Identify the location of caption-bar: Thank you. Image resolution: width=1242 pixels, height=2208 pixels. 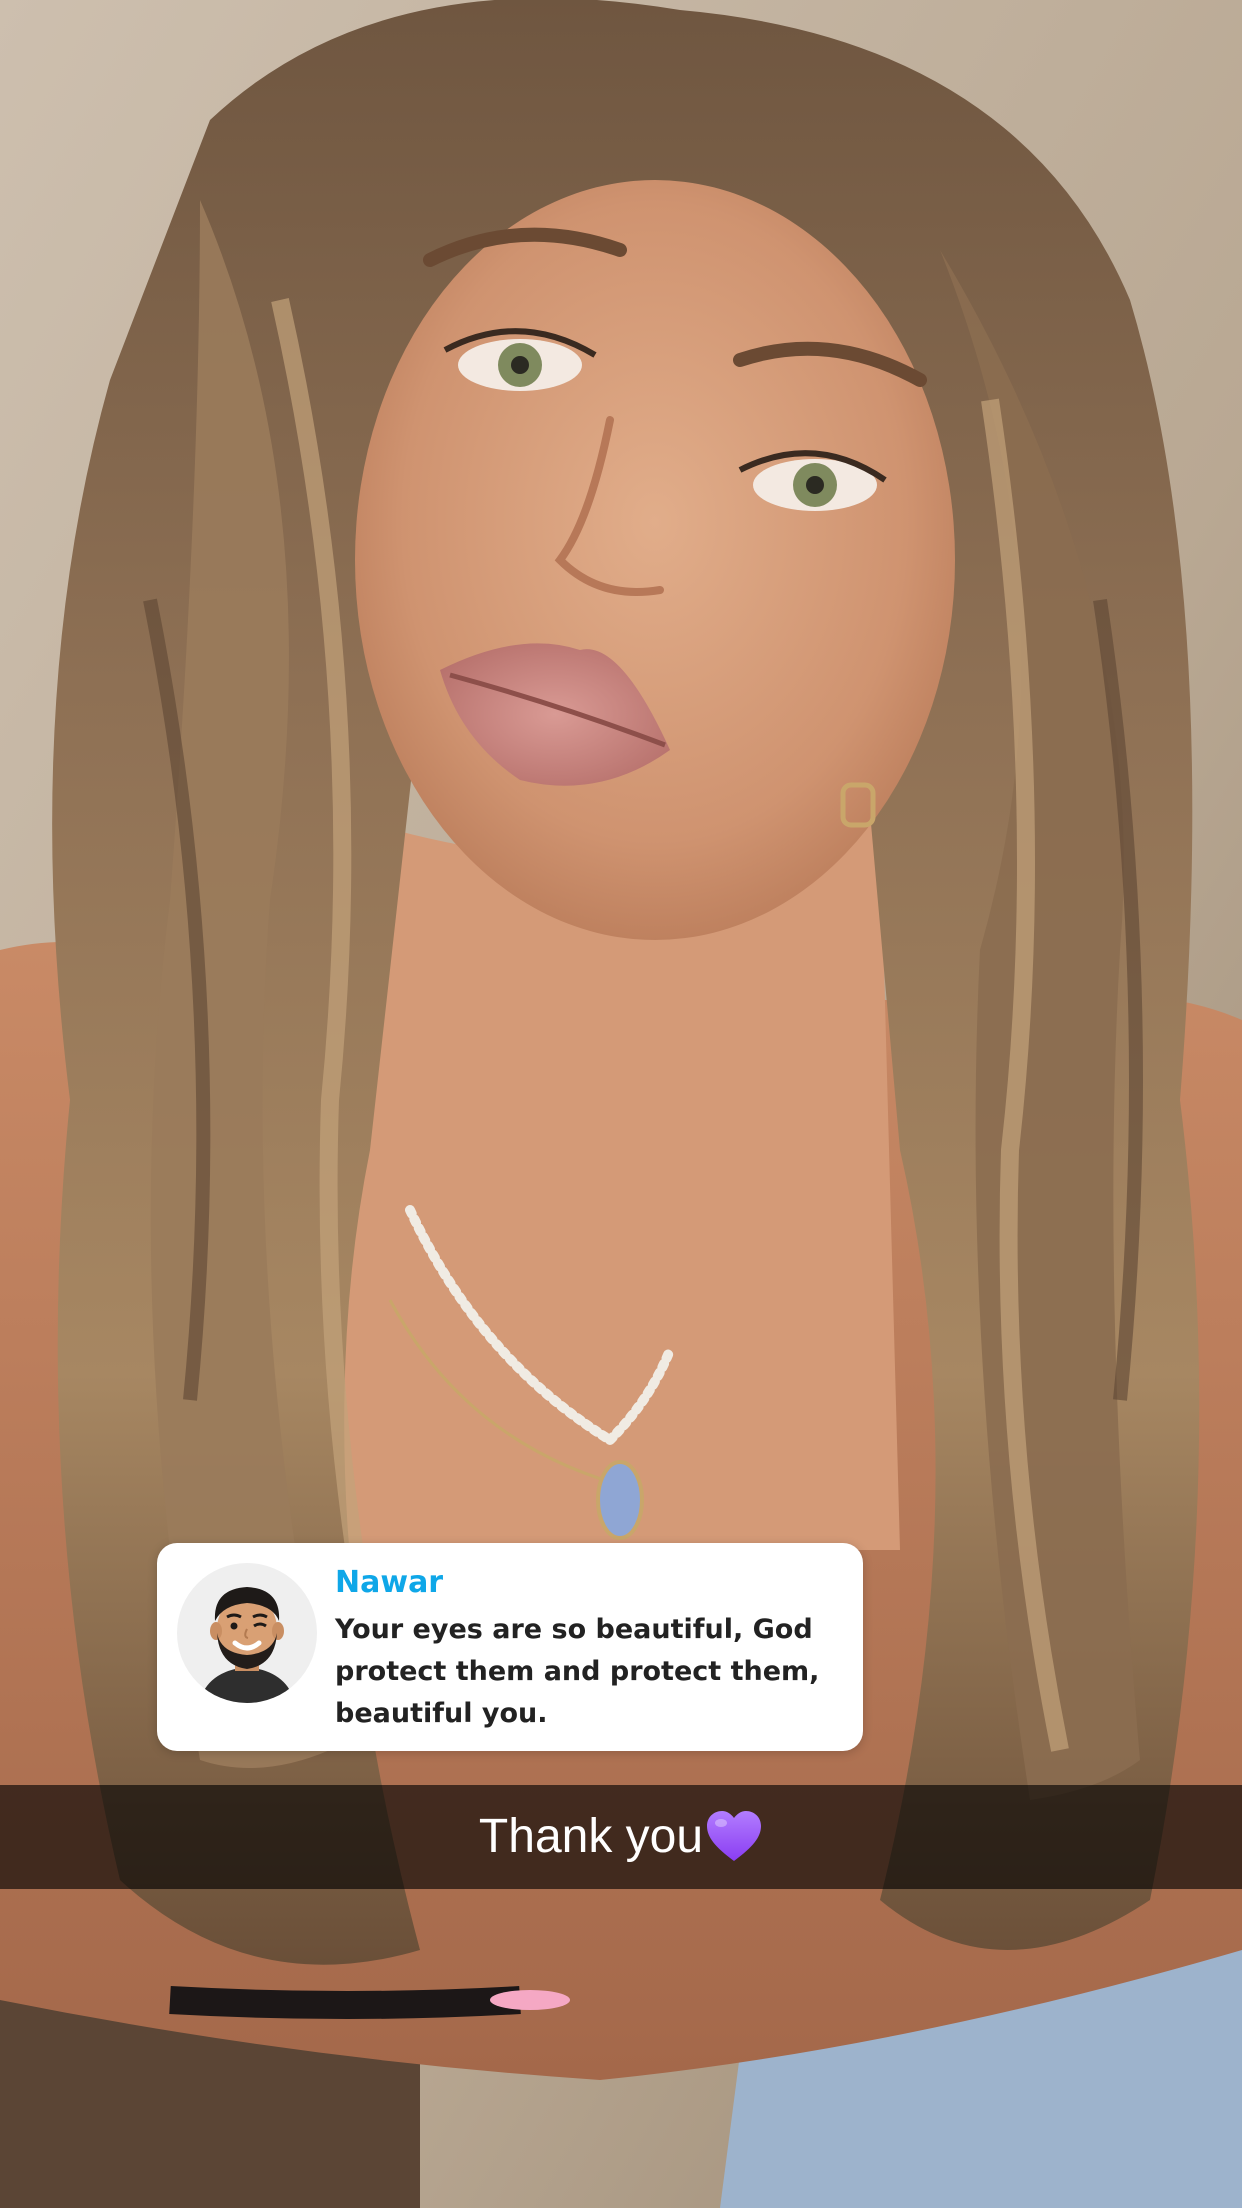
(621, 1837).